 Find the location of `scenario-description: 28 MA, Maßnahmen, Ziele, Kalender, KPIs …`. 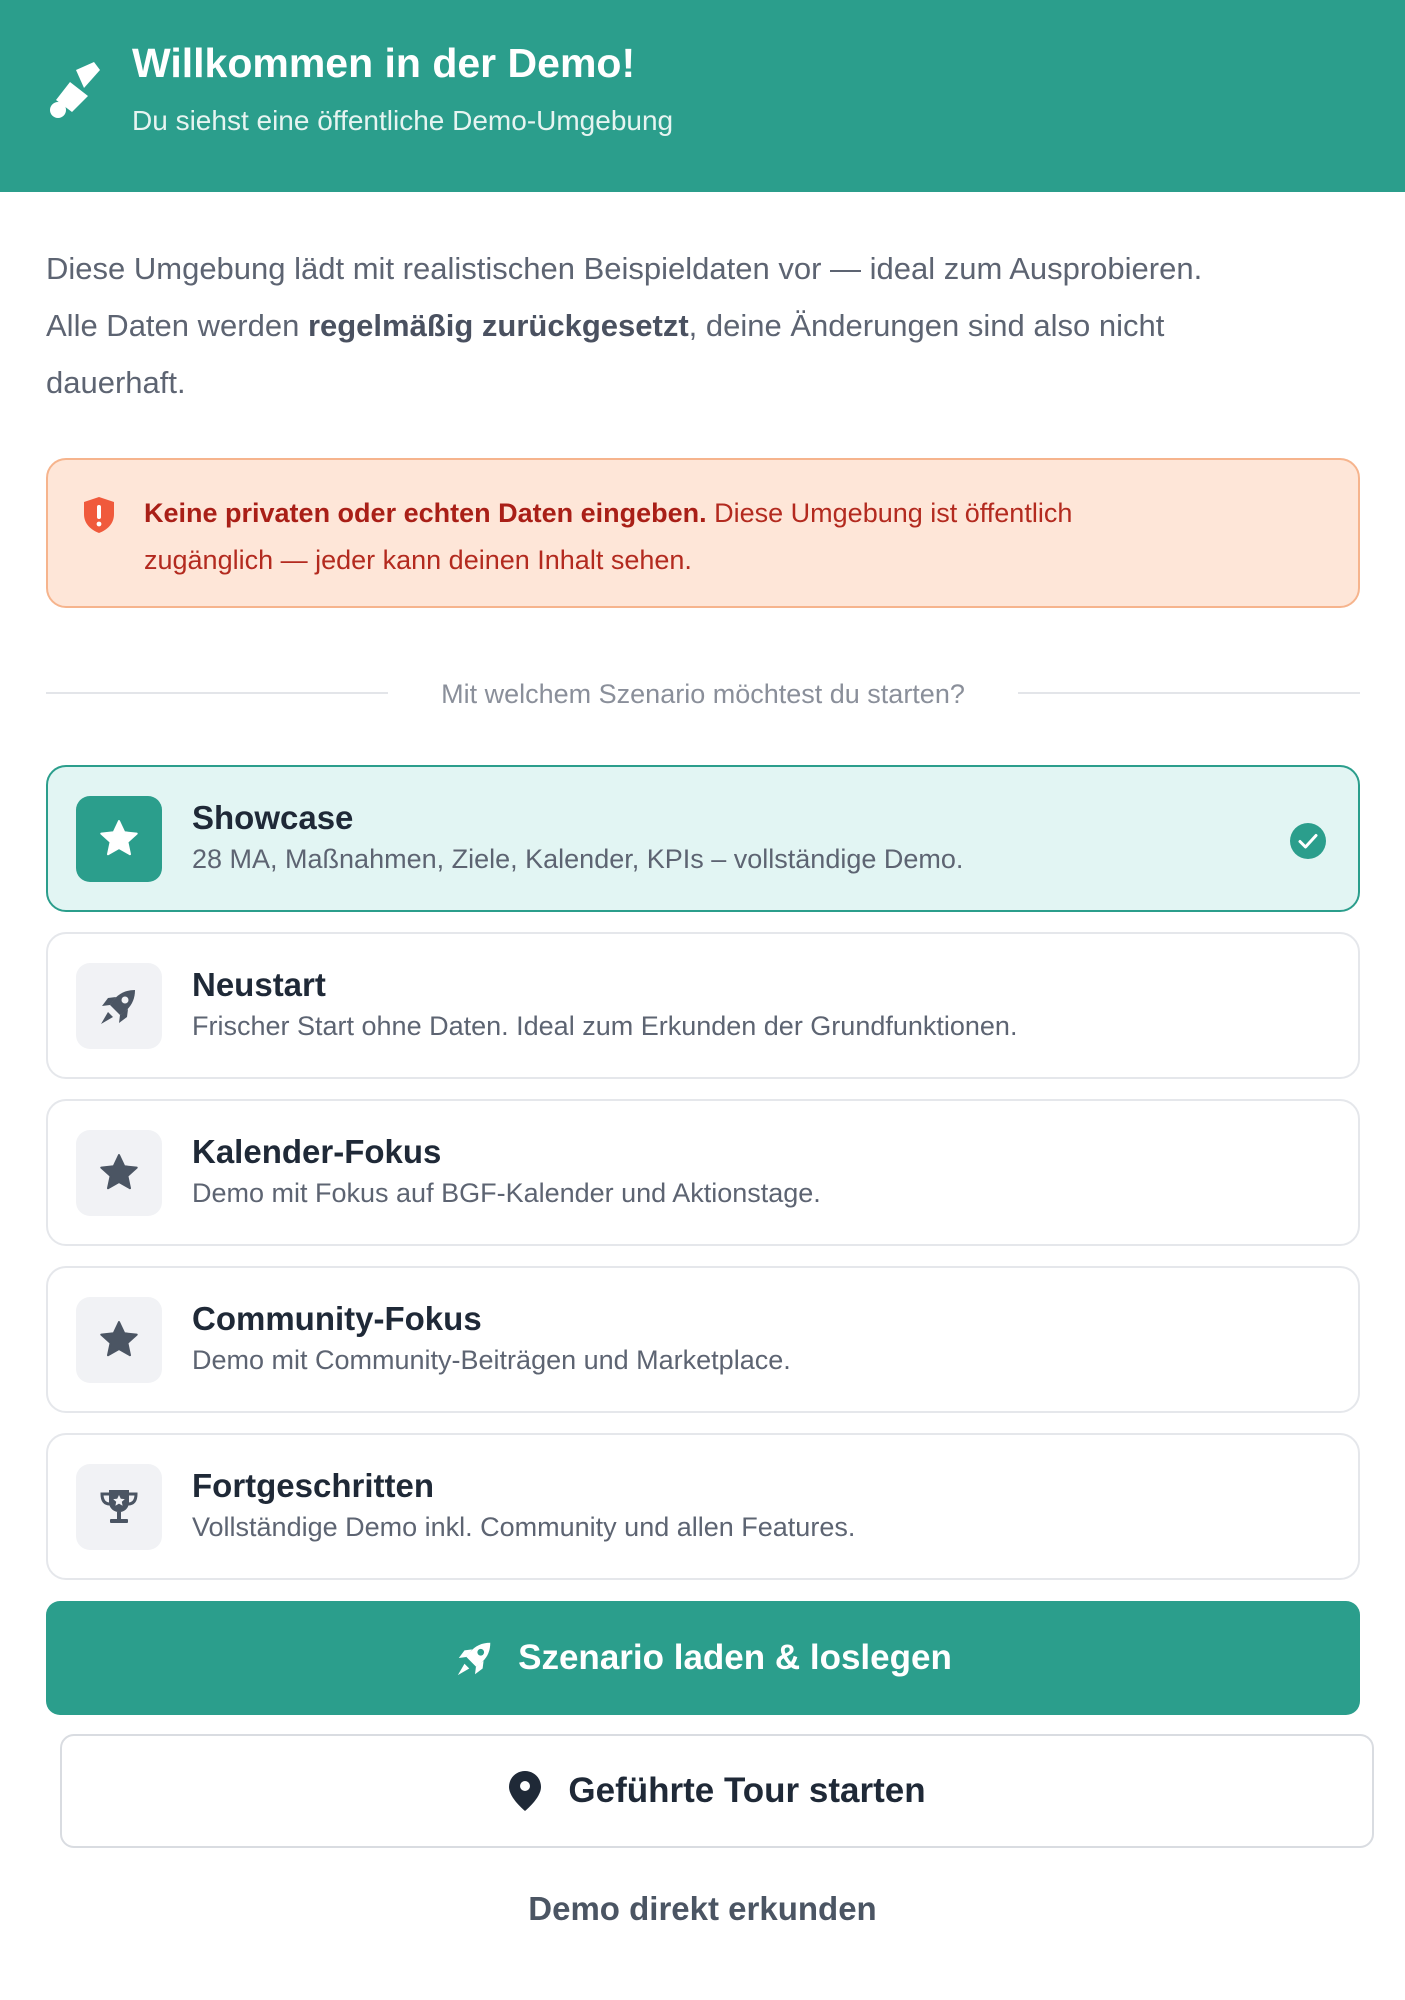

scenario-description: 28 MA, Maßnahmen, Ziele, Kalender, KPIs … is located at coordinates (578, 859).